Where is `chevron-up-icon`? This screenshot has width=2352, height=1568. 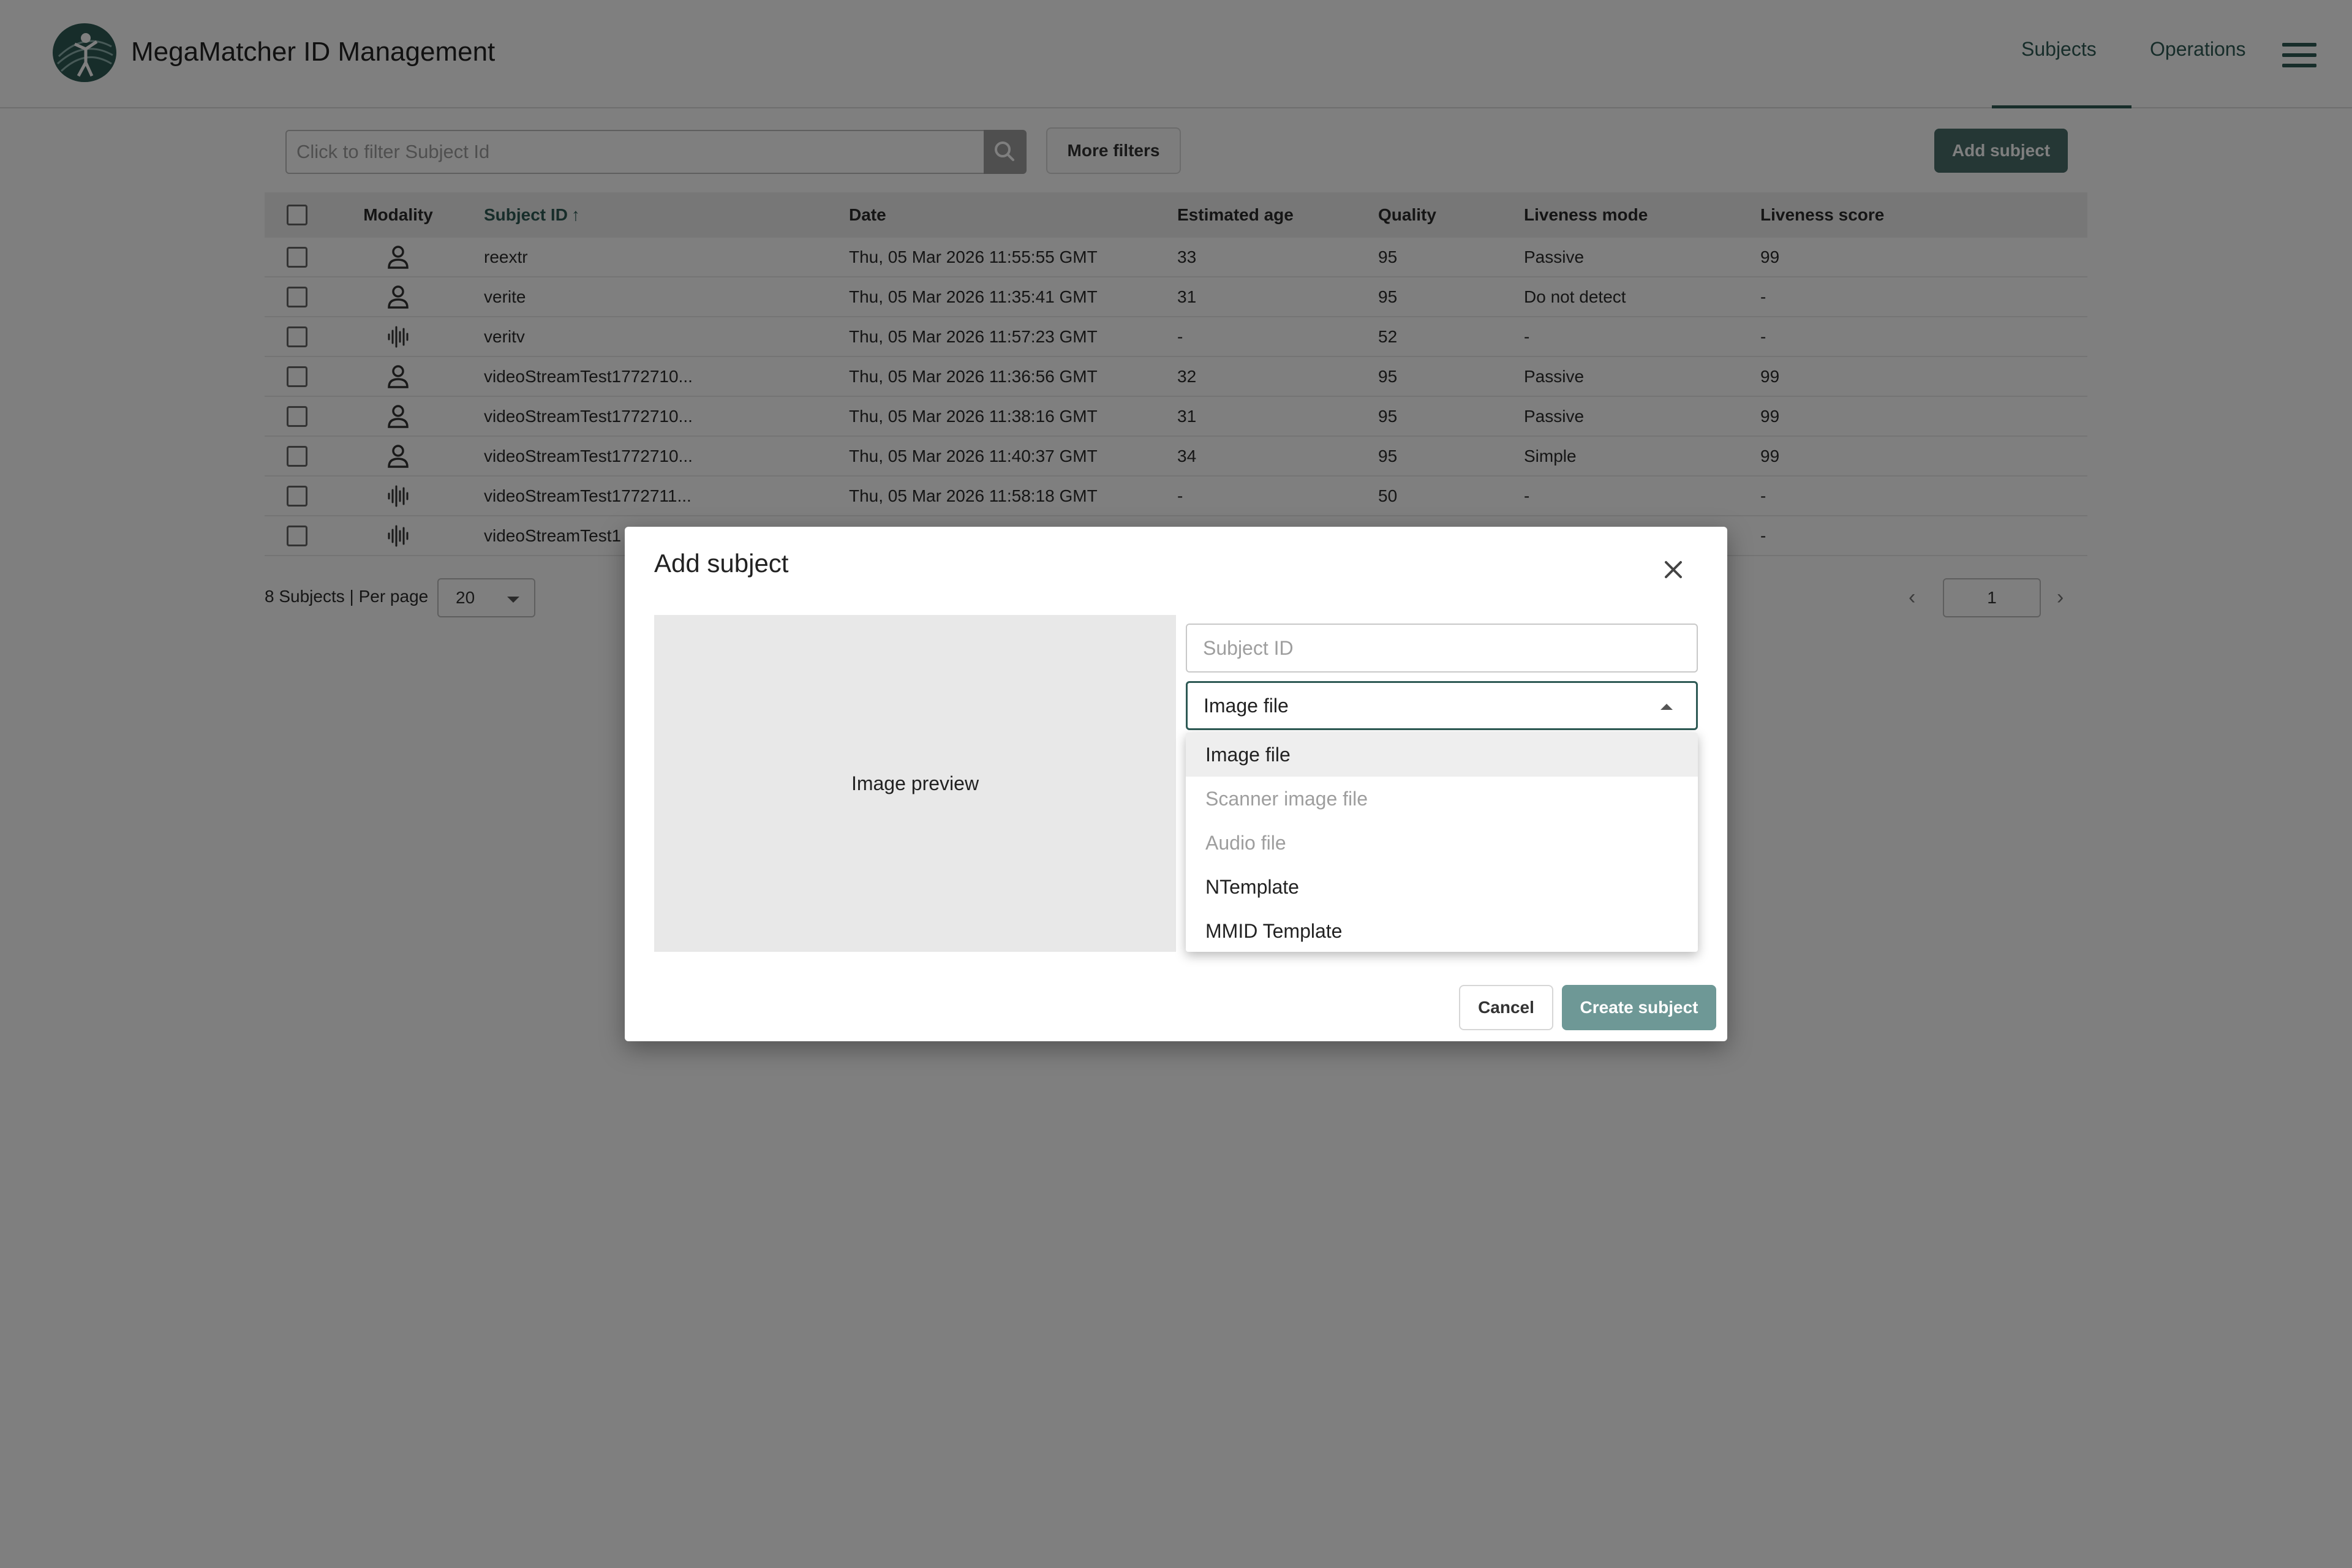 chevron-up-icon is located at coordinates (1667, 707).